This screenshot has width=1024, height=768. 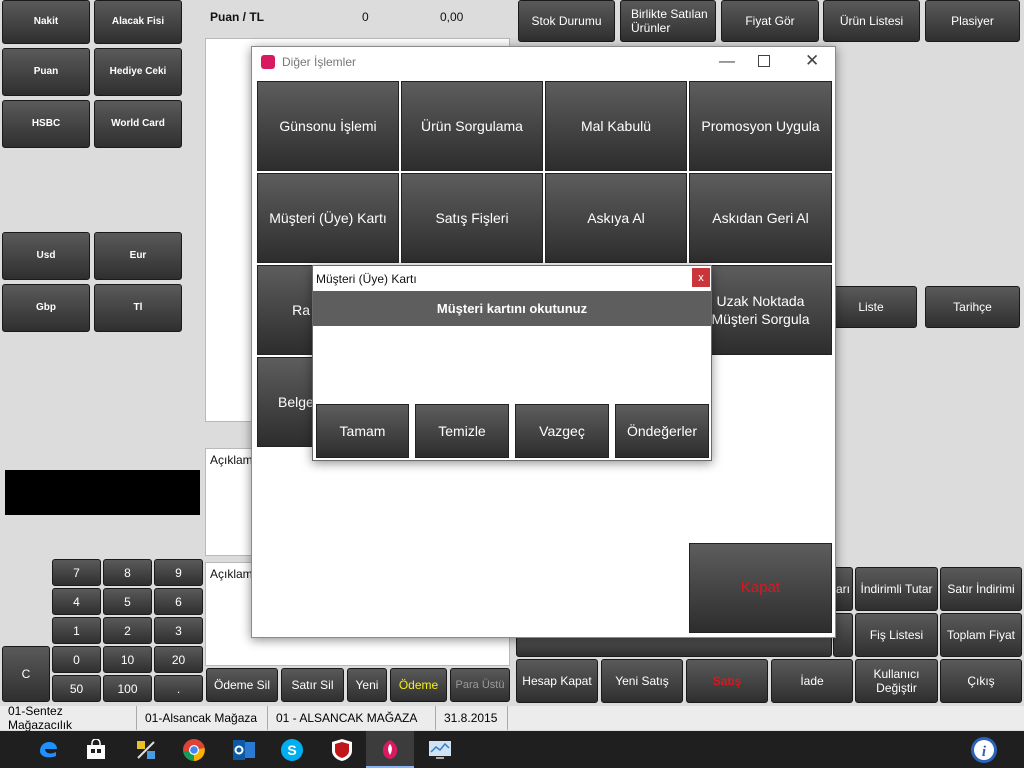 I want to click on skype-icon: S, so click(x=292, y=749).